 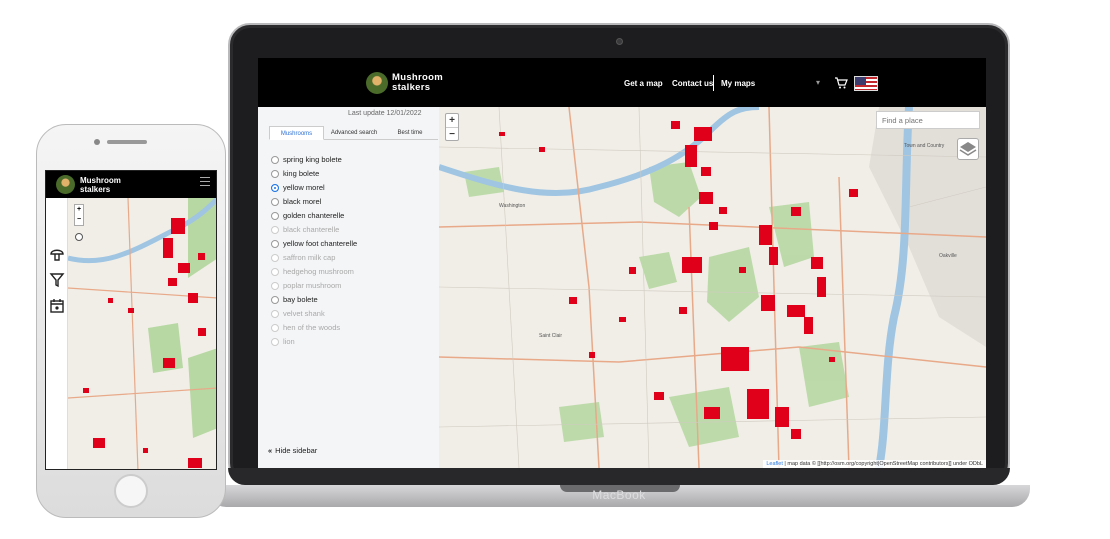 I want to click on layers-icon, so click(x=968, y=149).